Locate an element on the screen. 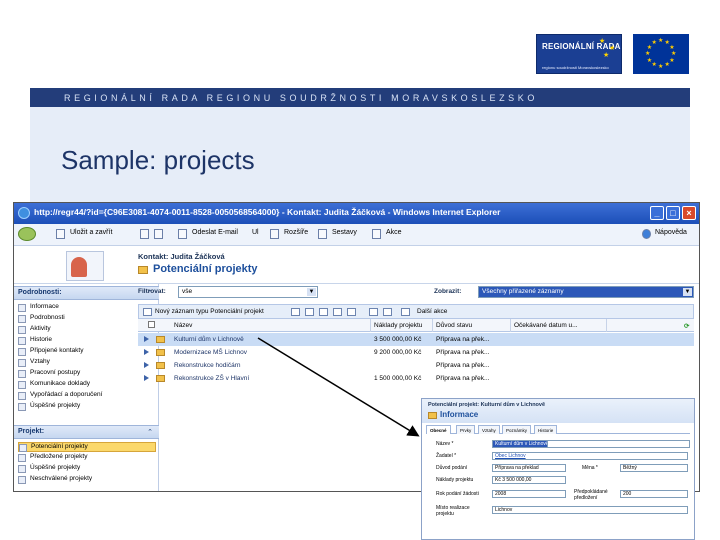 The height and width of the screenshot is (540, 720). place-field: Lichnov is located at coordinates (590, 510).